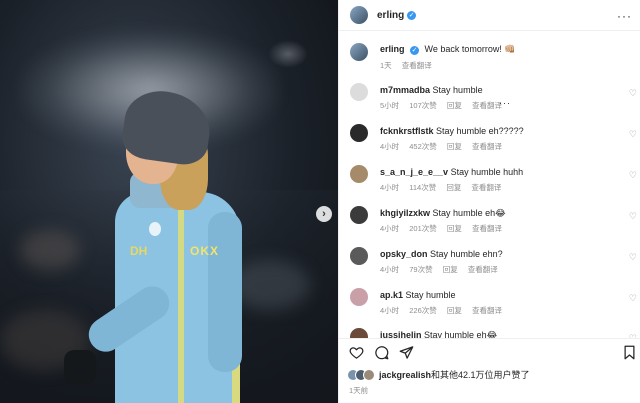 This screenshot has height=403, width=640. Describe the element at coordinates (405, 375) in the screenshot. I see `liked-by-user: jackgrealish` at that location.